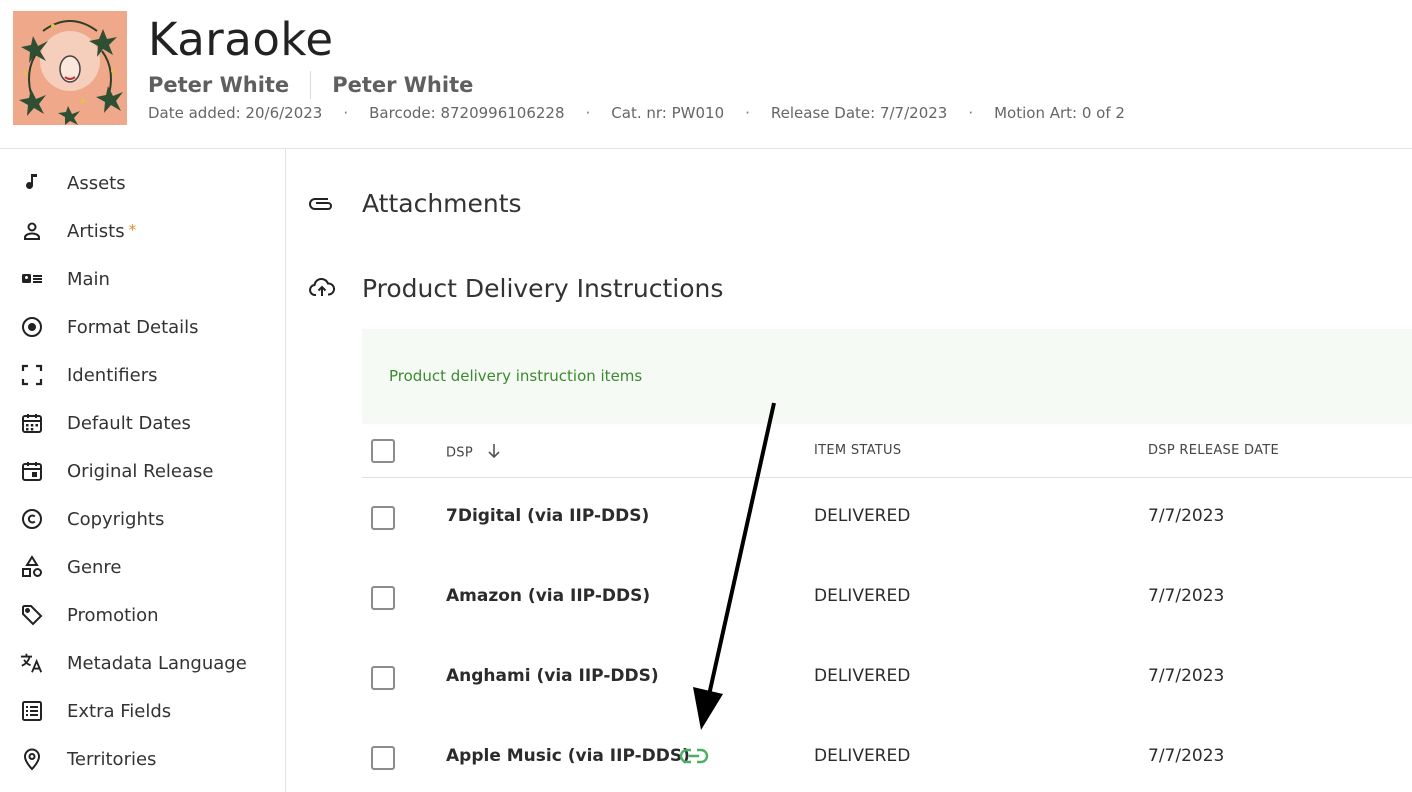  What do you see at coordinates (668, 113) in the screenshot?
I see `catalog-number: Cat. nr: PW010` at bounding box center [668, 113].